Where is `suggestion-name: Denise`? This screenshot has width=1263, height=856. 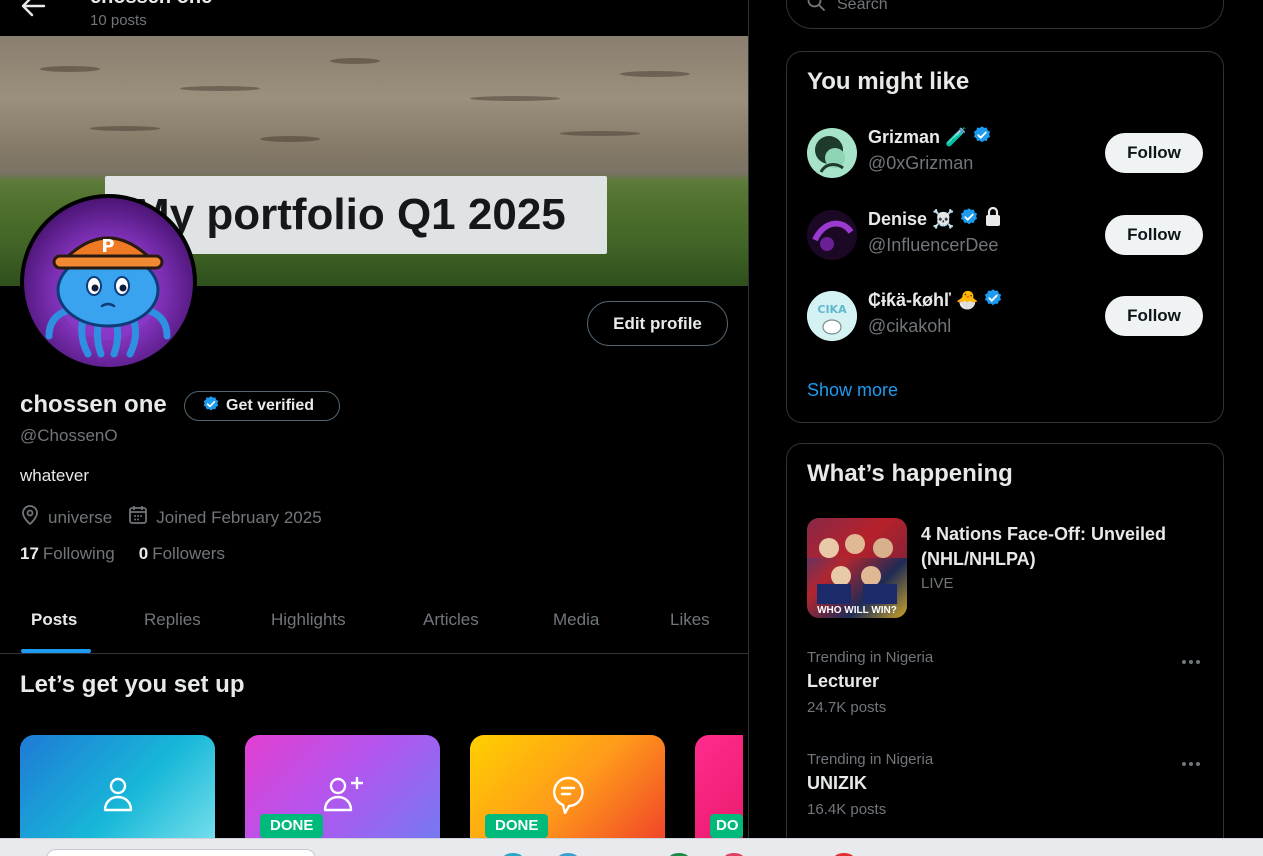
suggestion-name: Denise is located at coordinates (898, 219).